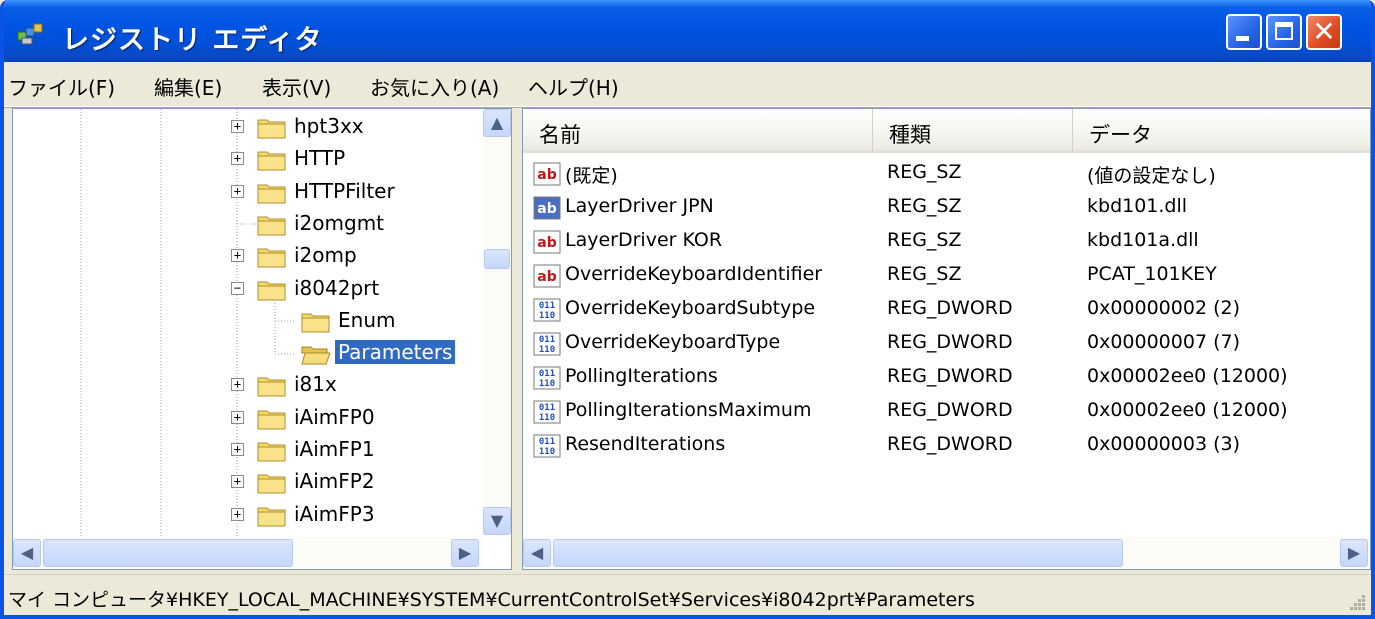 The width and height of the screenshot is (1375, 619). I want to click on tree-item-label: iAimFP2, so click(334, 481).